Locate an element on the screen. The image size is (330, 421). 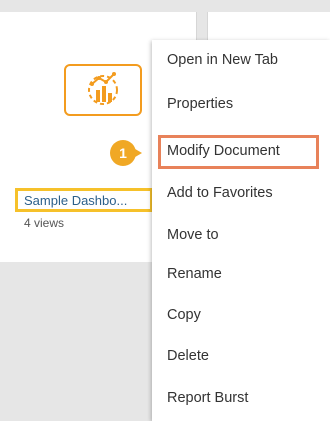
menu-item-rename: Rename is located at coordinates (241, 274).